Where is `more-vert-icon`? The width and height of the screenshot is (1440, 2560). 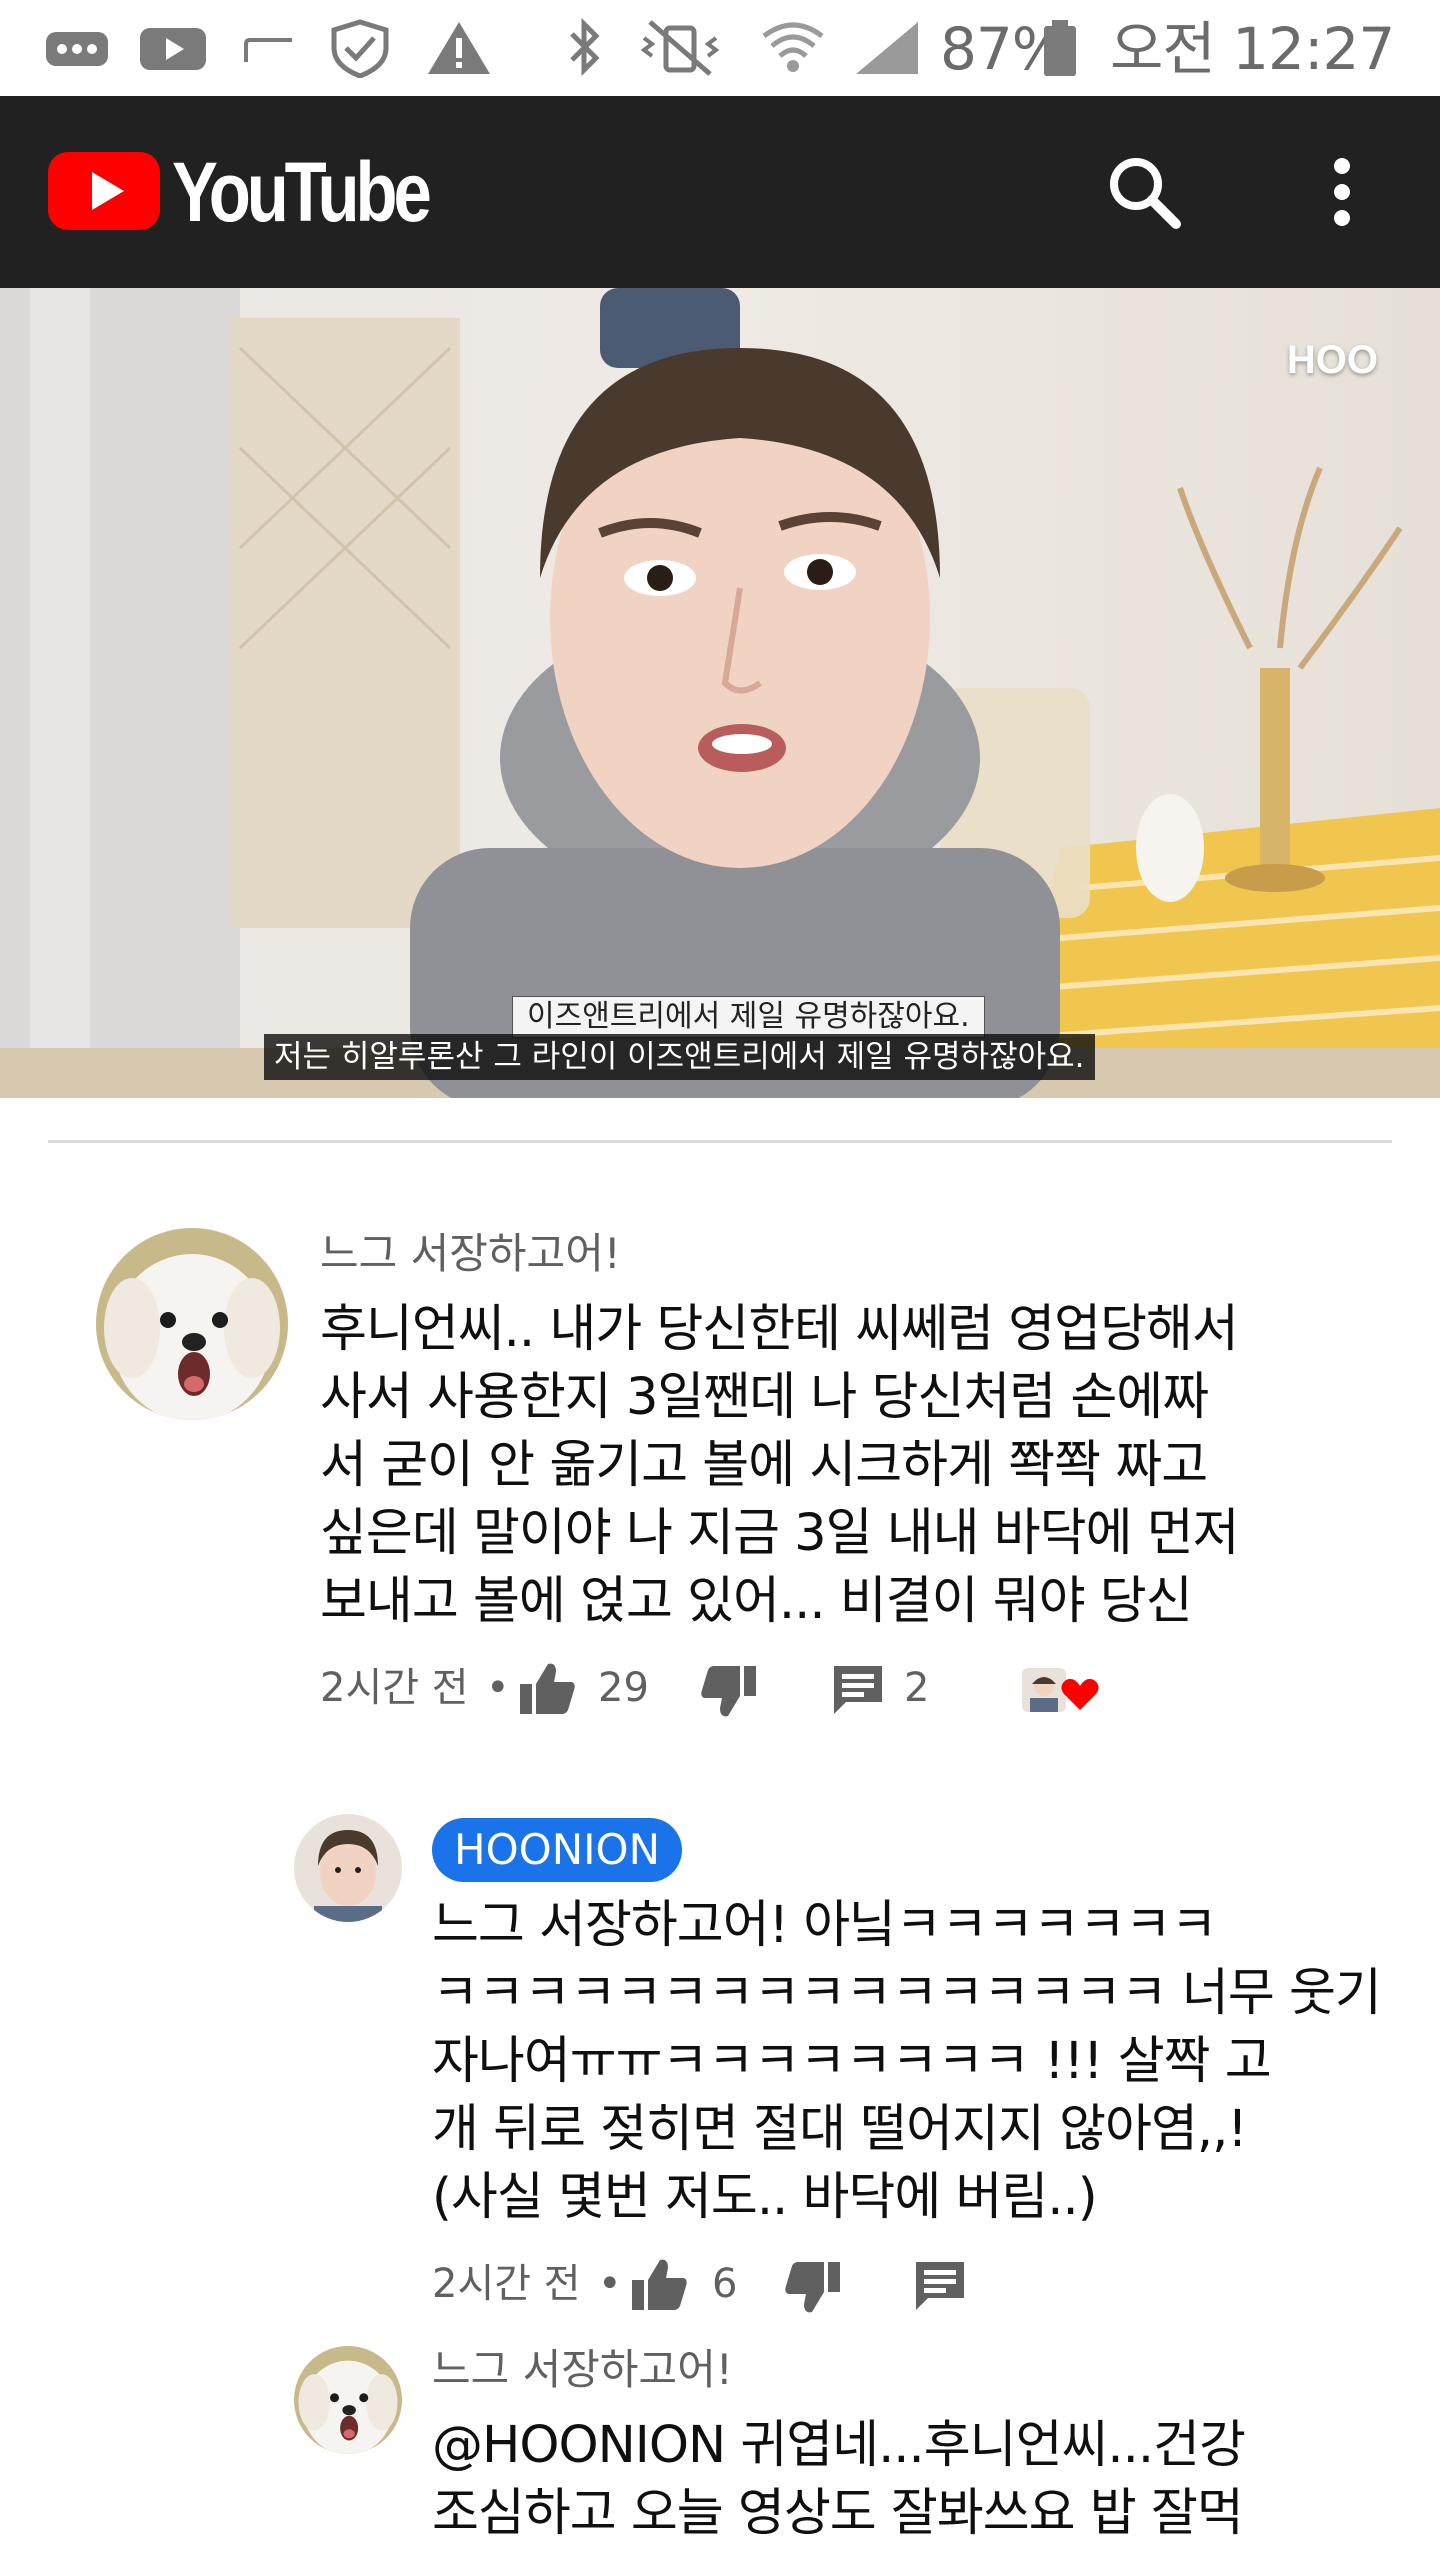
more-vert-icon is located at coordinates (1342, 192).